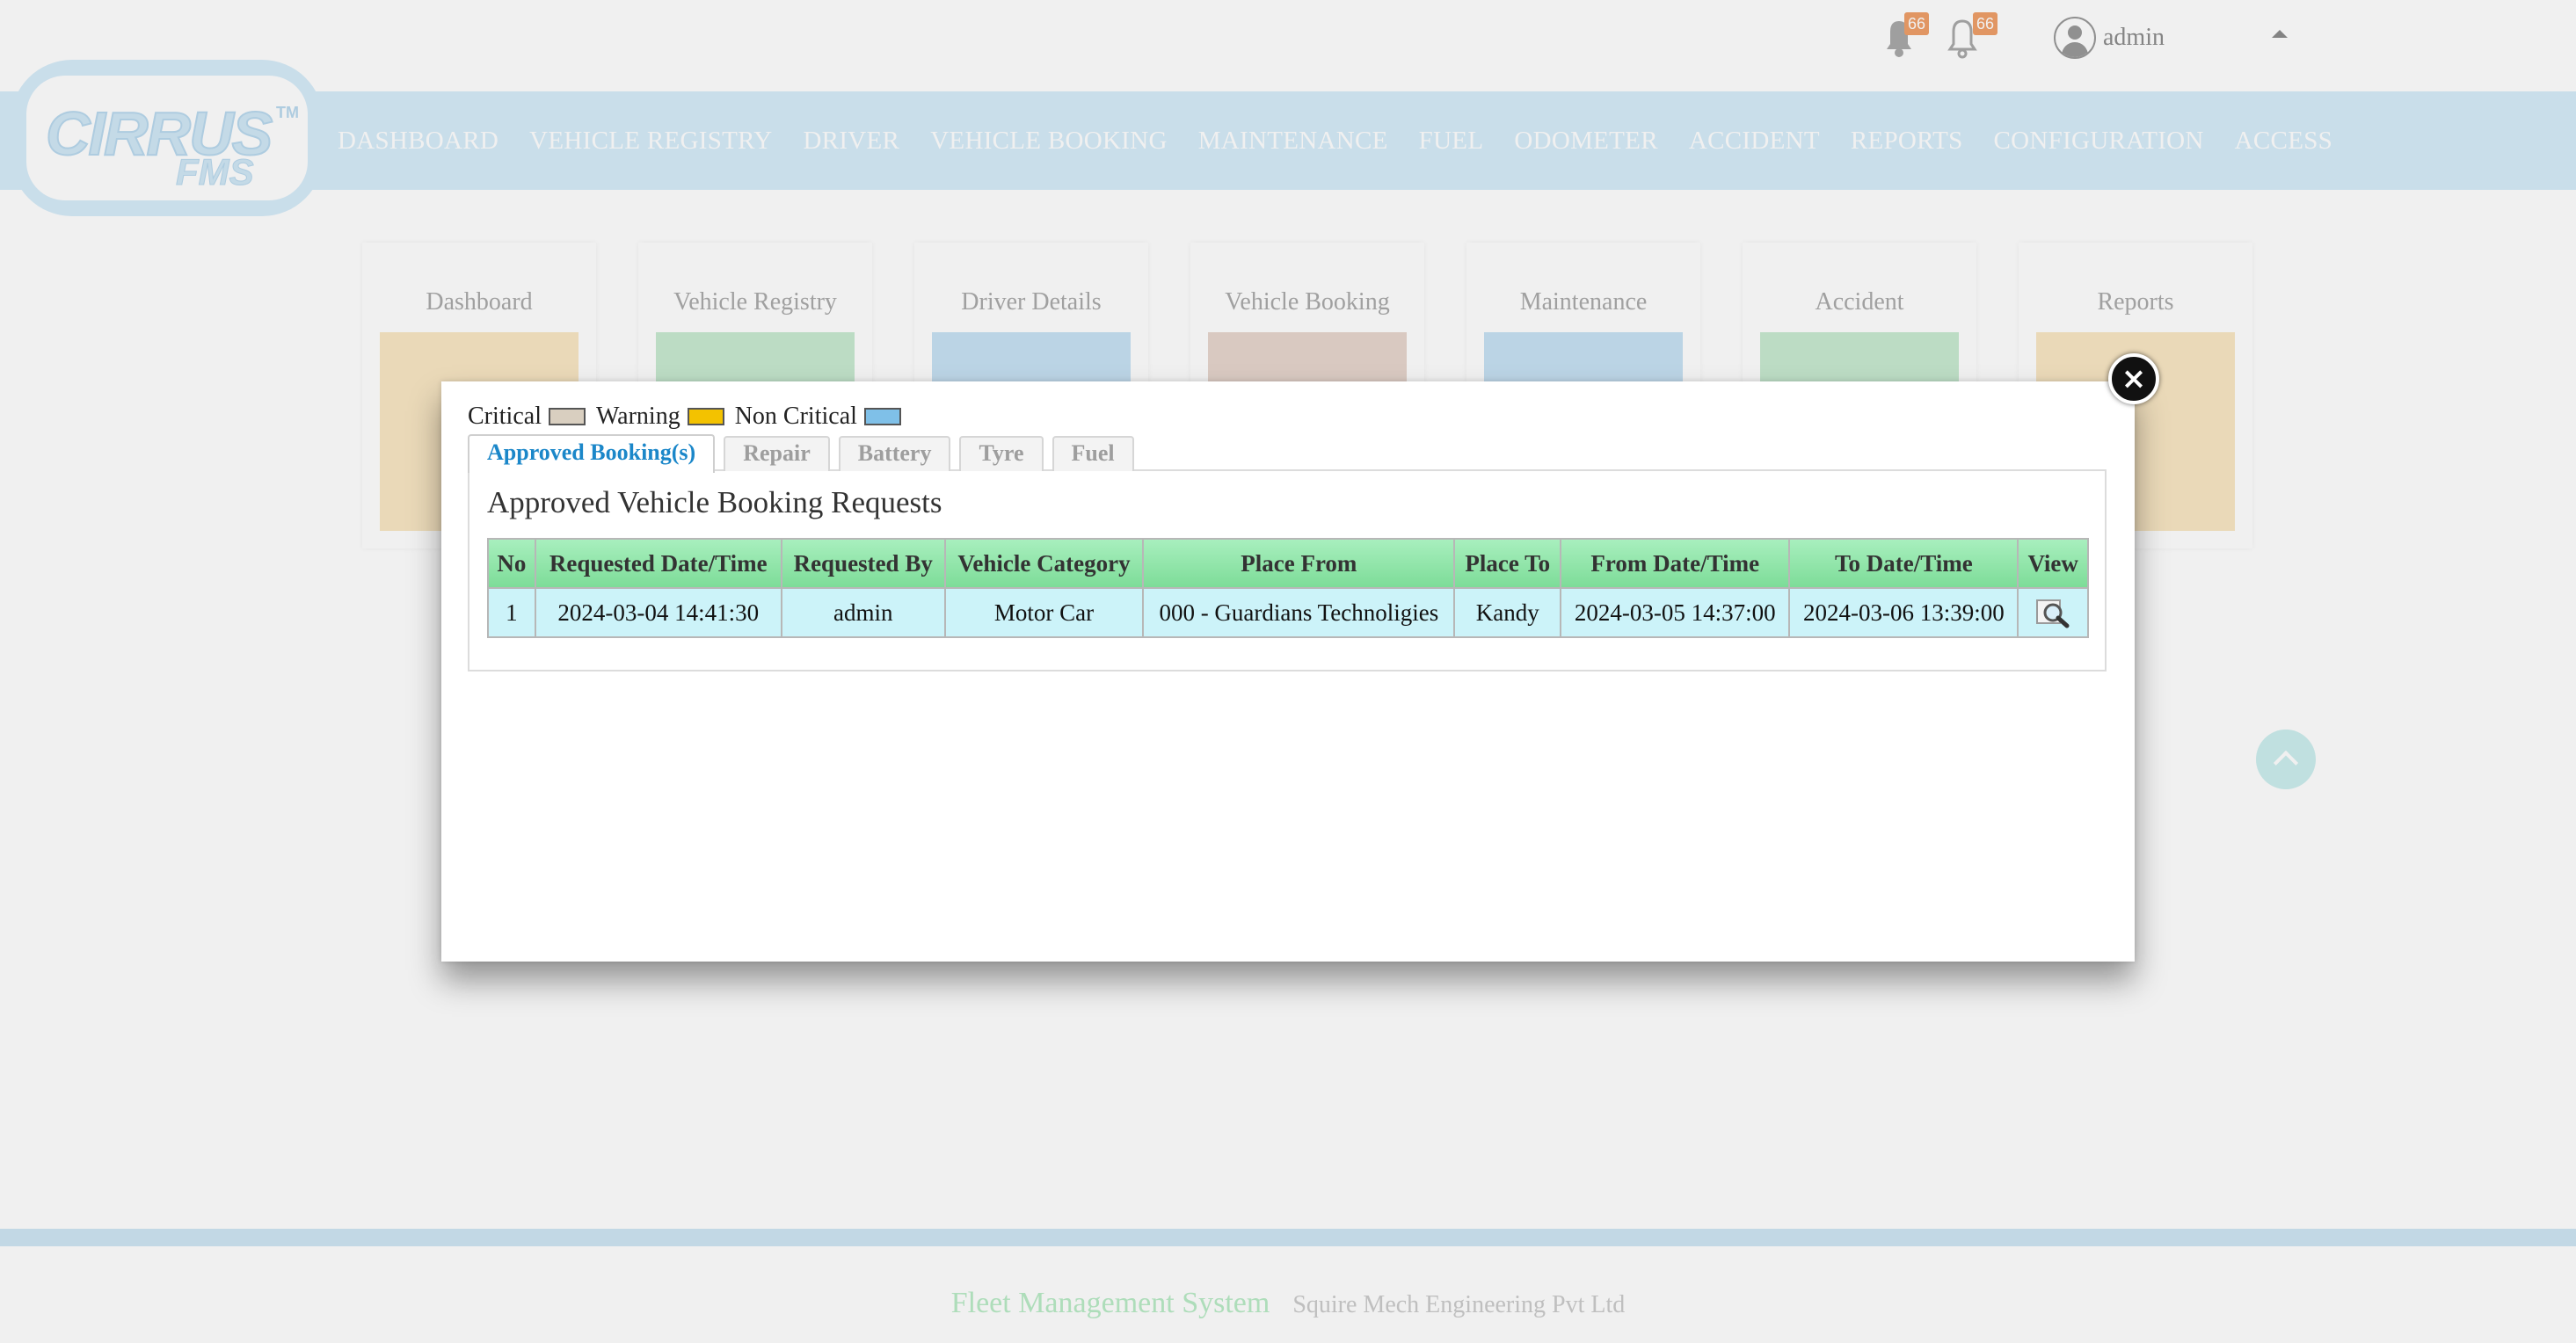  Describe the element at coordinates (1507, 563) in the screenshot. I see `column-header: Place To` at that location.